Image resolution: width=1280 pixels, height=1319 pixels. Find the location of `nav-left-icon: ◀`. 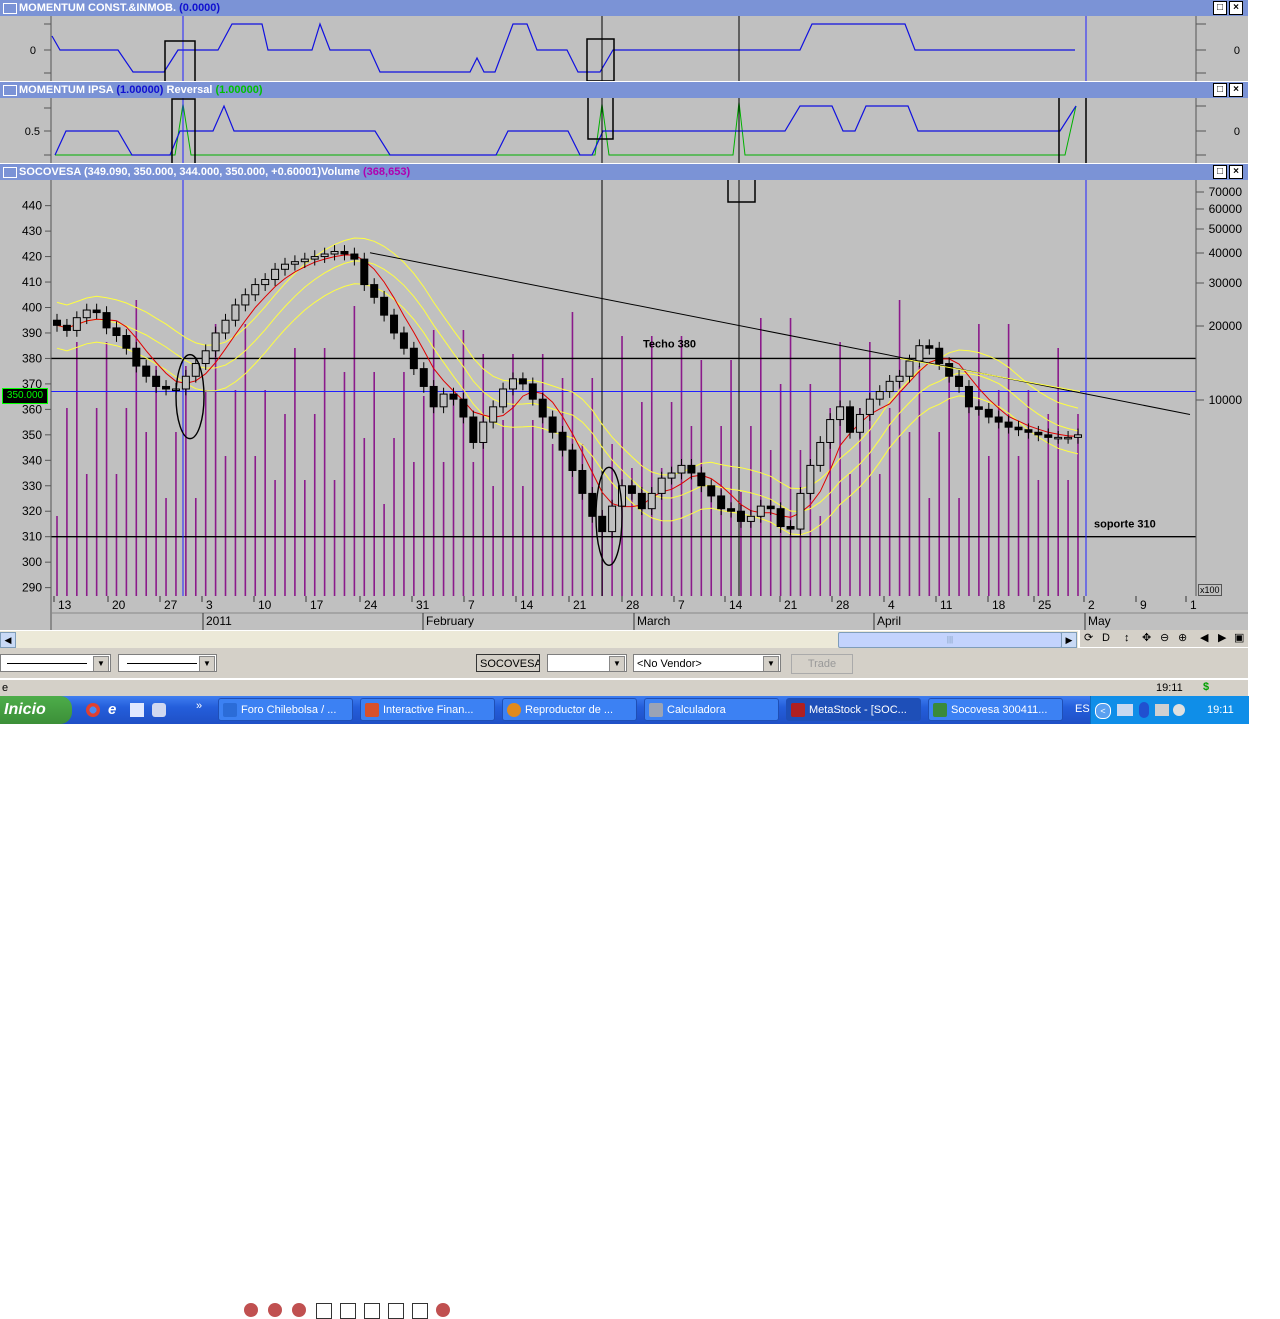

nav-left-icon: ◀ is located at coordinates (1204, 638).